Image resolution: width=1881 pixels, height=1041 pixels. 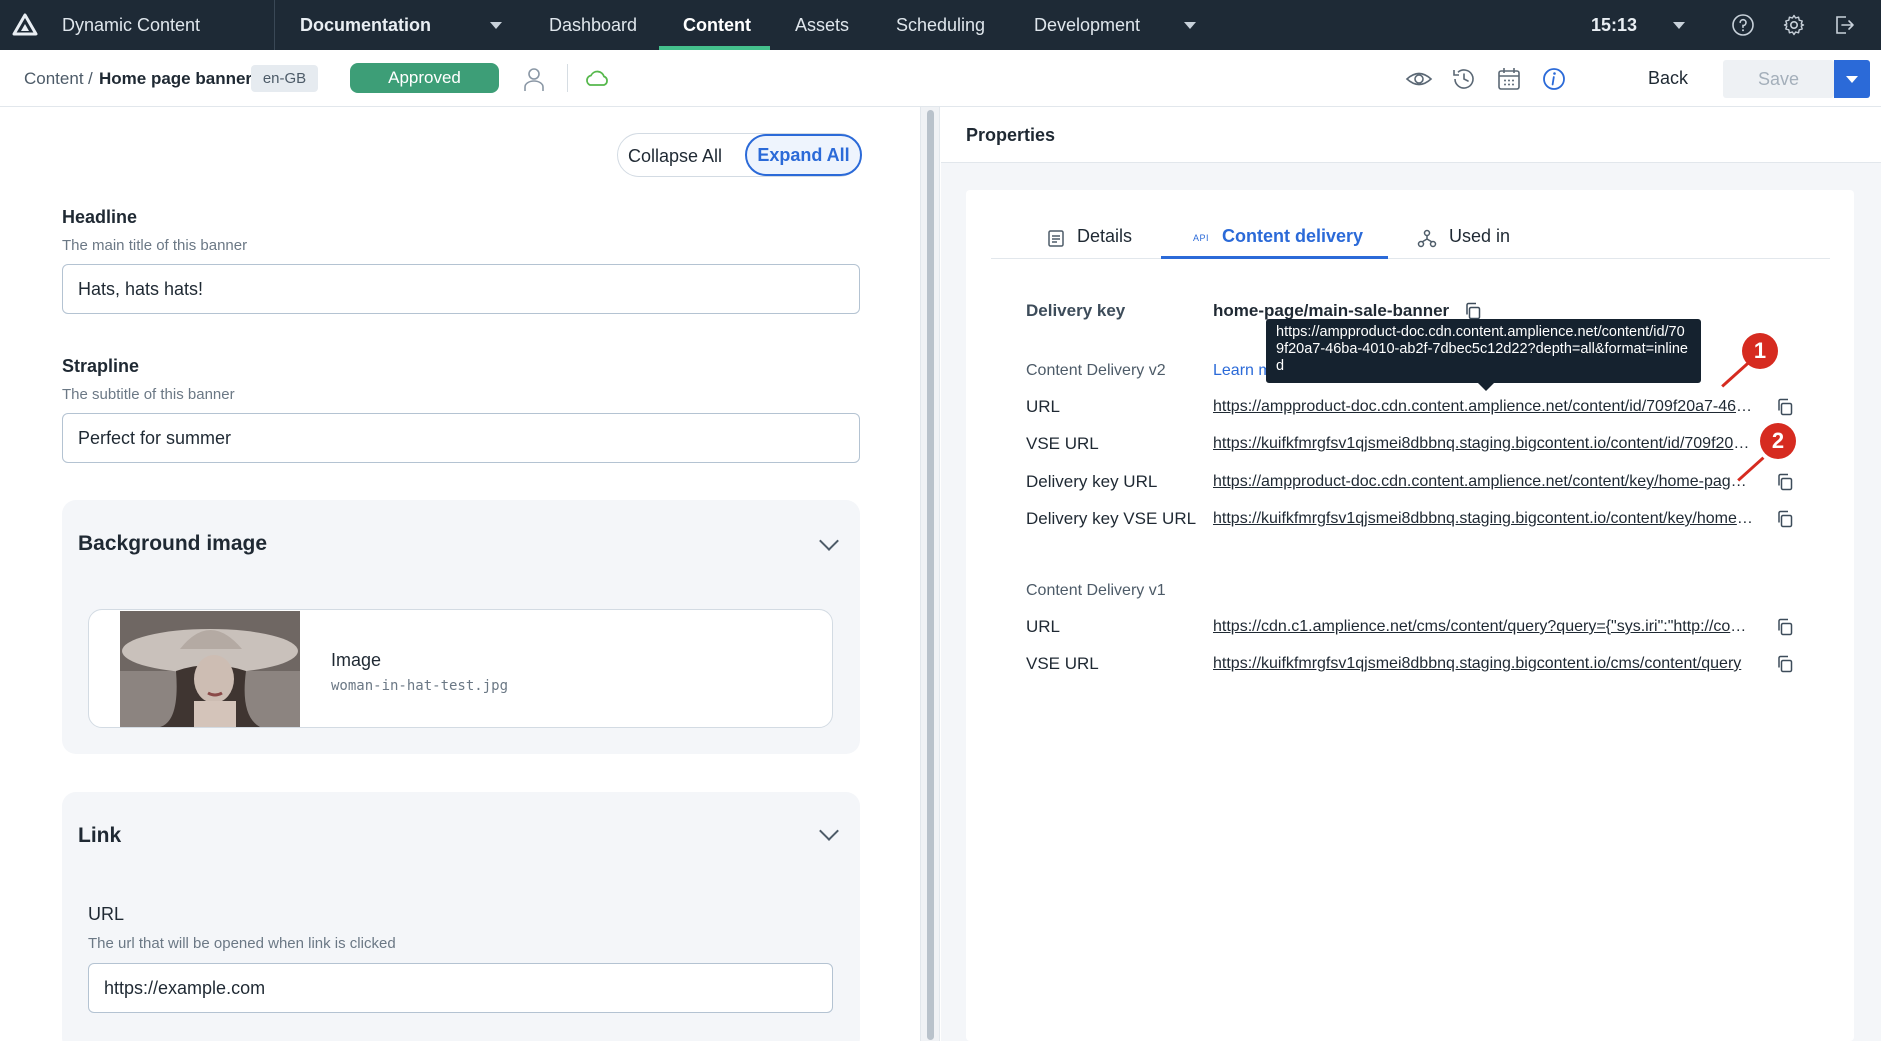 What do you see at coordinates (1087, 25) in the screenshot?
I see `nav-development: Development` at bounding box center [1087, 25].